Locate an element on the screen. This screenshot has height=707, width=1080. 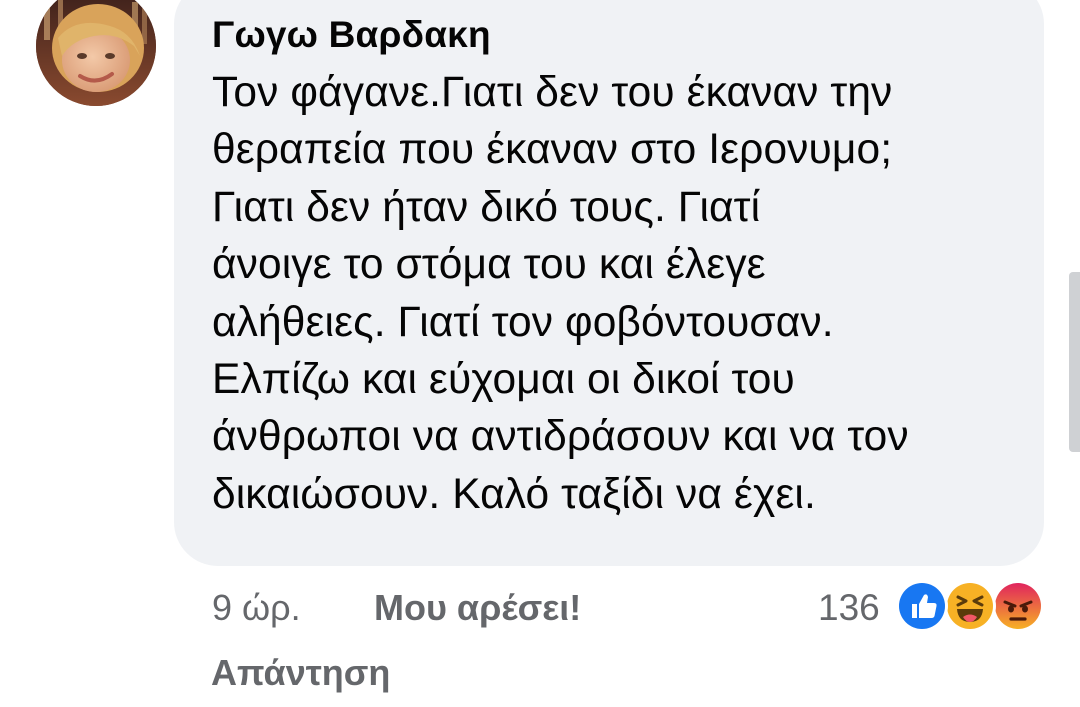
avatar-photo is located at coordinates (96, 53).